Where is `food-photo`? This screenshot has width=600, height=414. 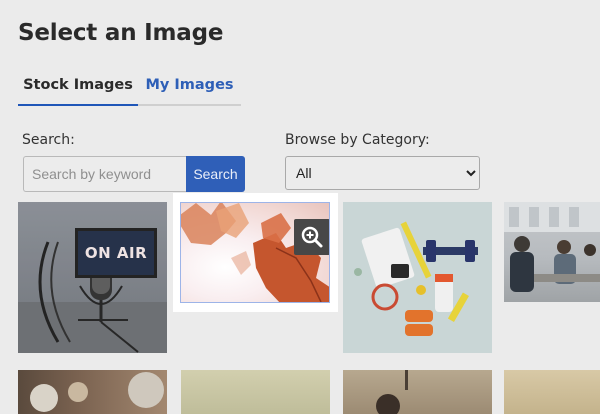
food-photo is located at coordinates (97, 392).